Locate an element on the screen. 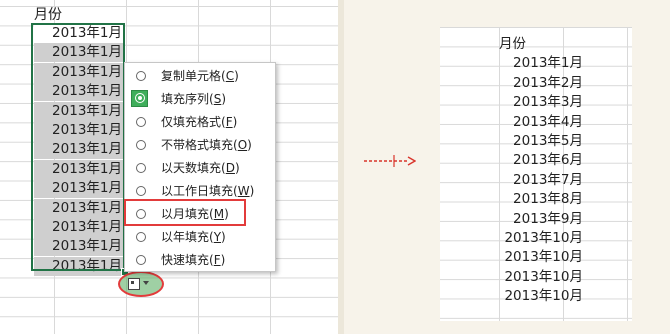  cell: 2013年6月 is located at coordinates (542, 160).